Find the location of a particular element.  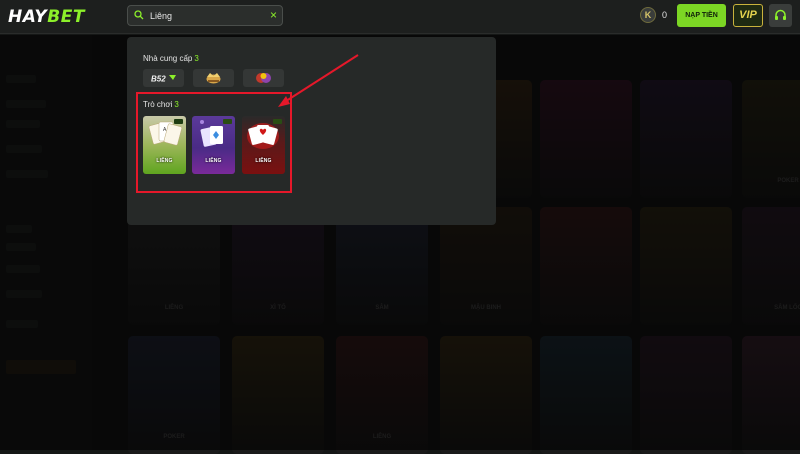

annotation-arrow is located at coordinates (318, 80).